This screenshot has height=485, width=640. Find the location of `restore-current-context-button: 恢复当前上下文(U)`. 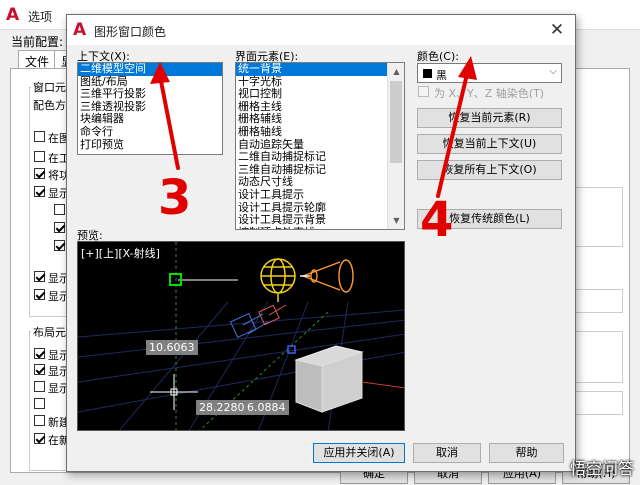

restore-current-context-button: 恢复当前上下文(U) is located at coordinates (489, 144).